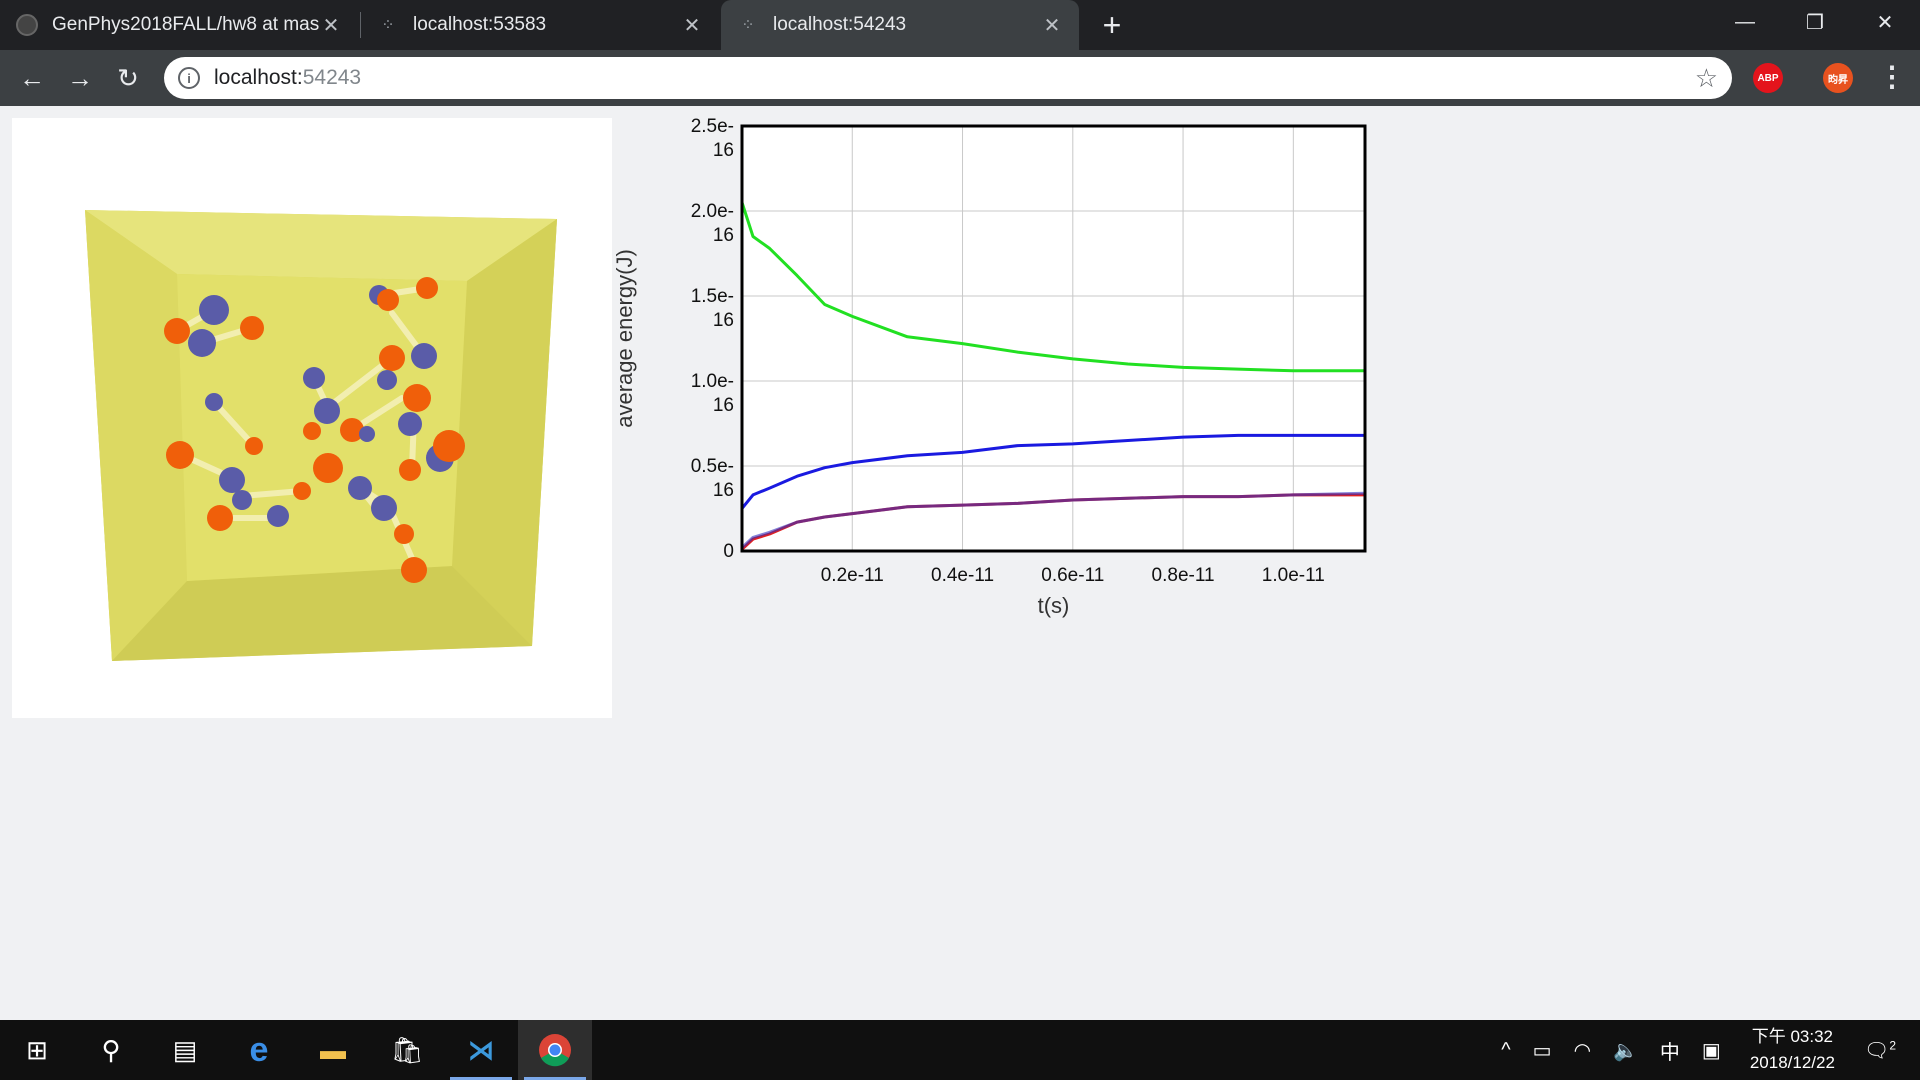 The image size is (1920, 1080). Describe the element at coordinates (1745, 22) in the screenshot. I see `minimize-icon: —` at that location.